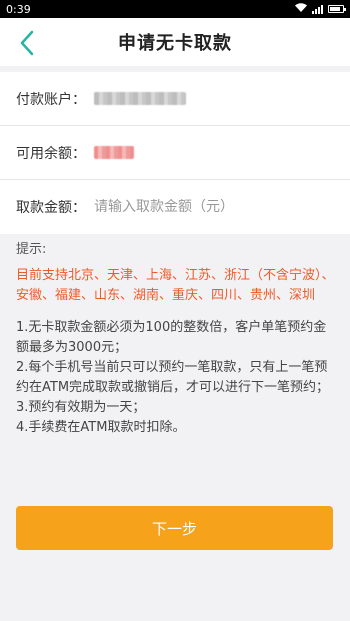 The image size is (350, 621). I want to click on status-bar: 0:39, so click(175, 9).